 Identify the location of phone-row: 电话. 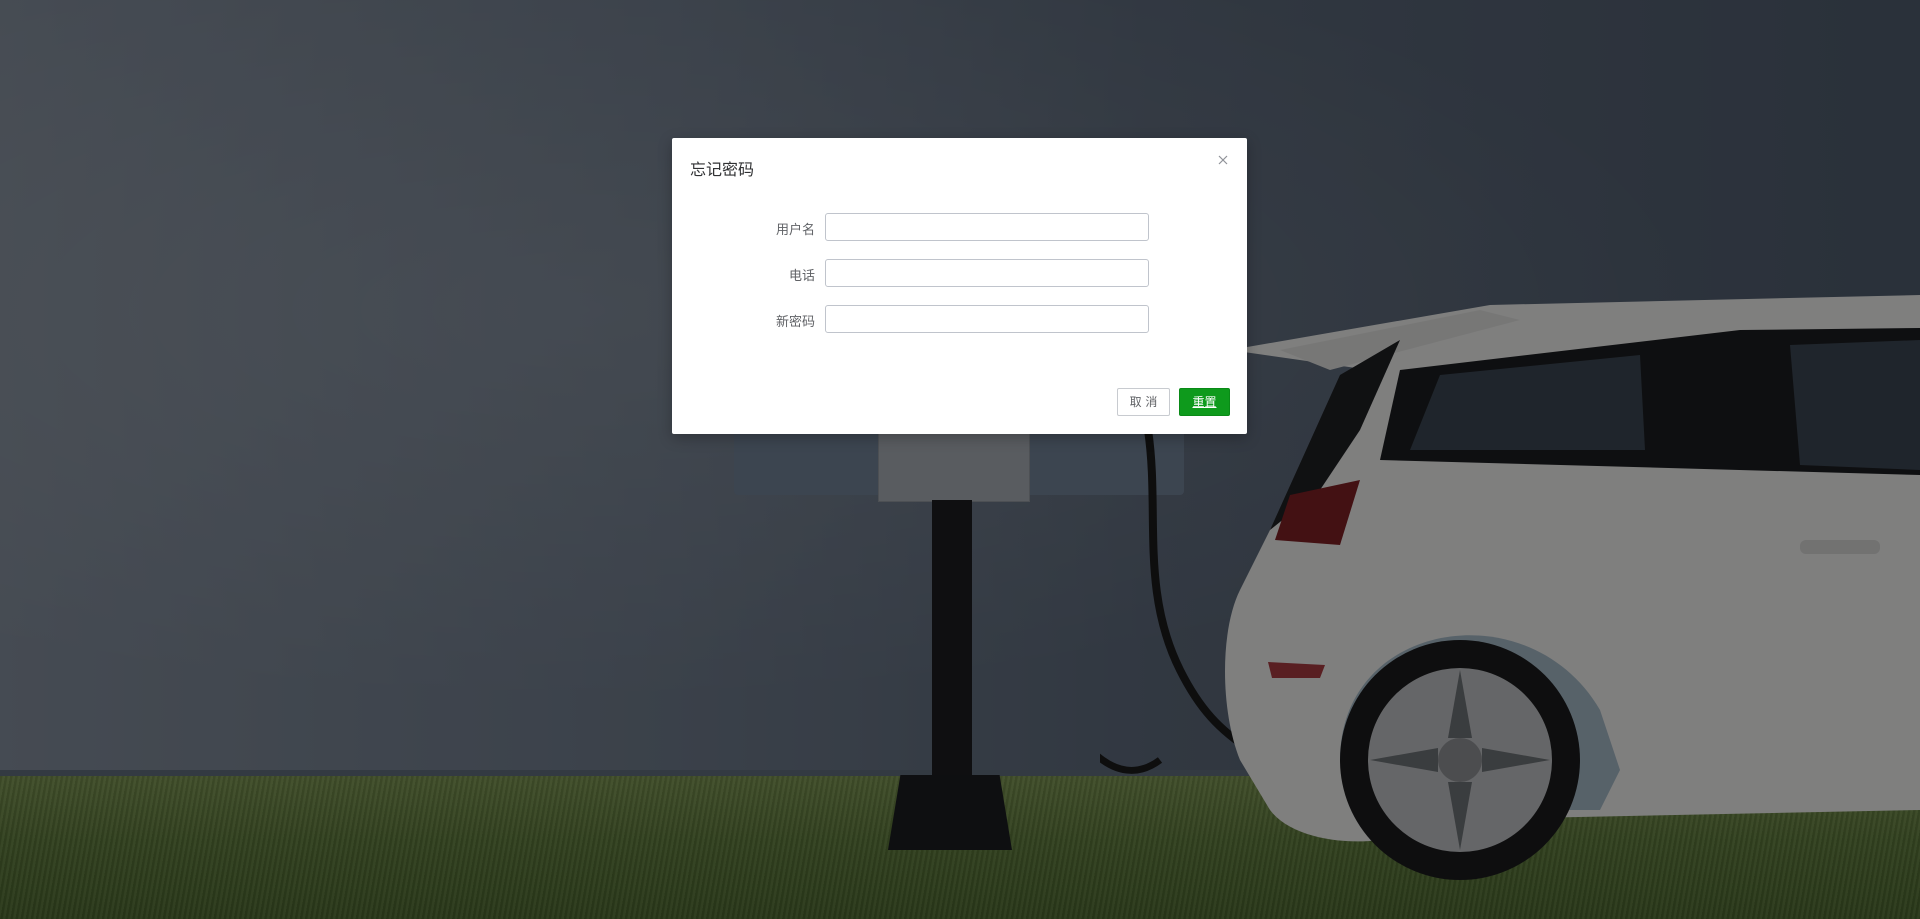
(959, 274).